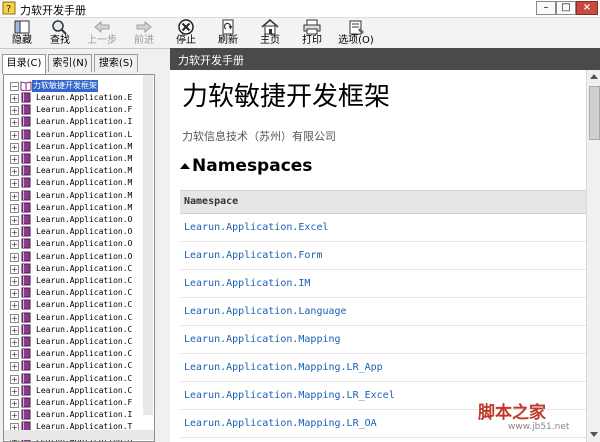  I want to click on tree-item: + Learun.Application.E, so click(76, 98).